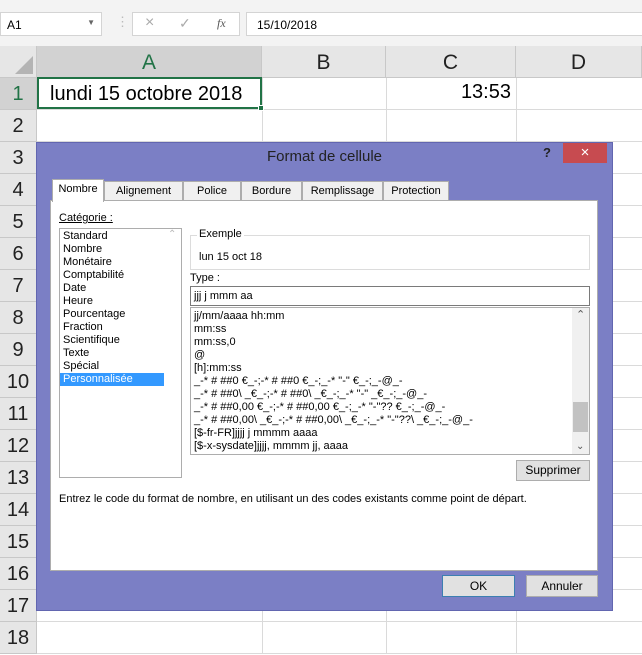 The width and height of the screenshot is (642, 655). I want to click on cancel-icon: ×, so click(149, 23).